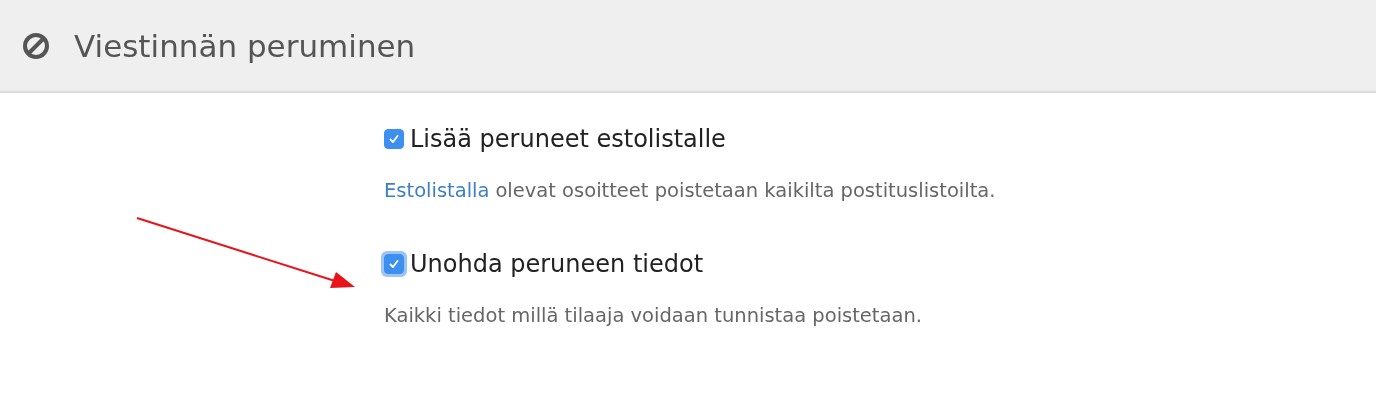 The height and width of the screenshot is (414, 1376). Describe the element at coordinates (245, 45) in the screenshot. I see `section-title: Viestinnän peruminen` at that location.